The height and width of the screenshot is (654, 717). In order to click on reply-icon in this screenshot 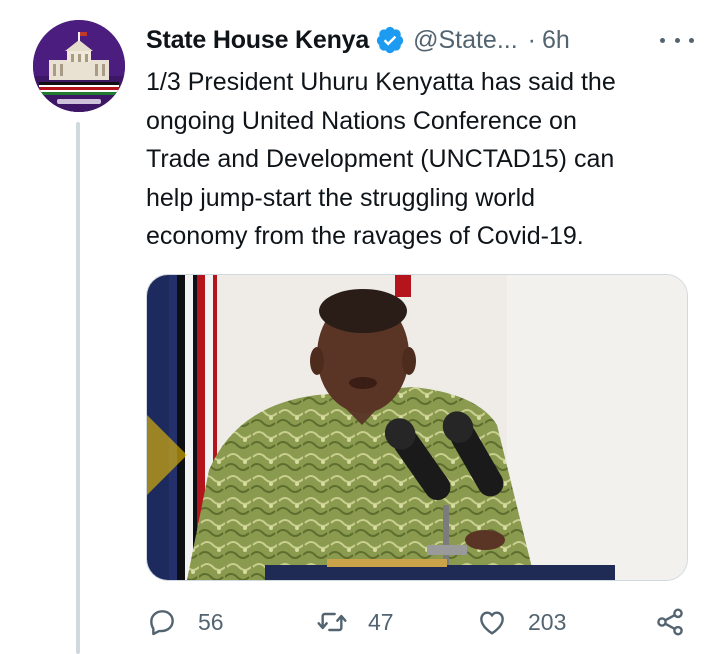, I will do `click(162, 623)`.